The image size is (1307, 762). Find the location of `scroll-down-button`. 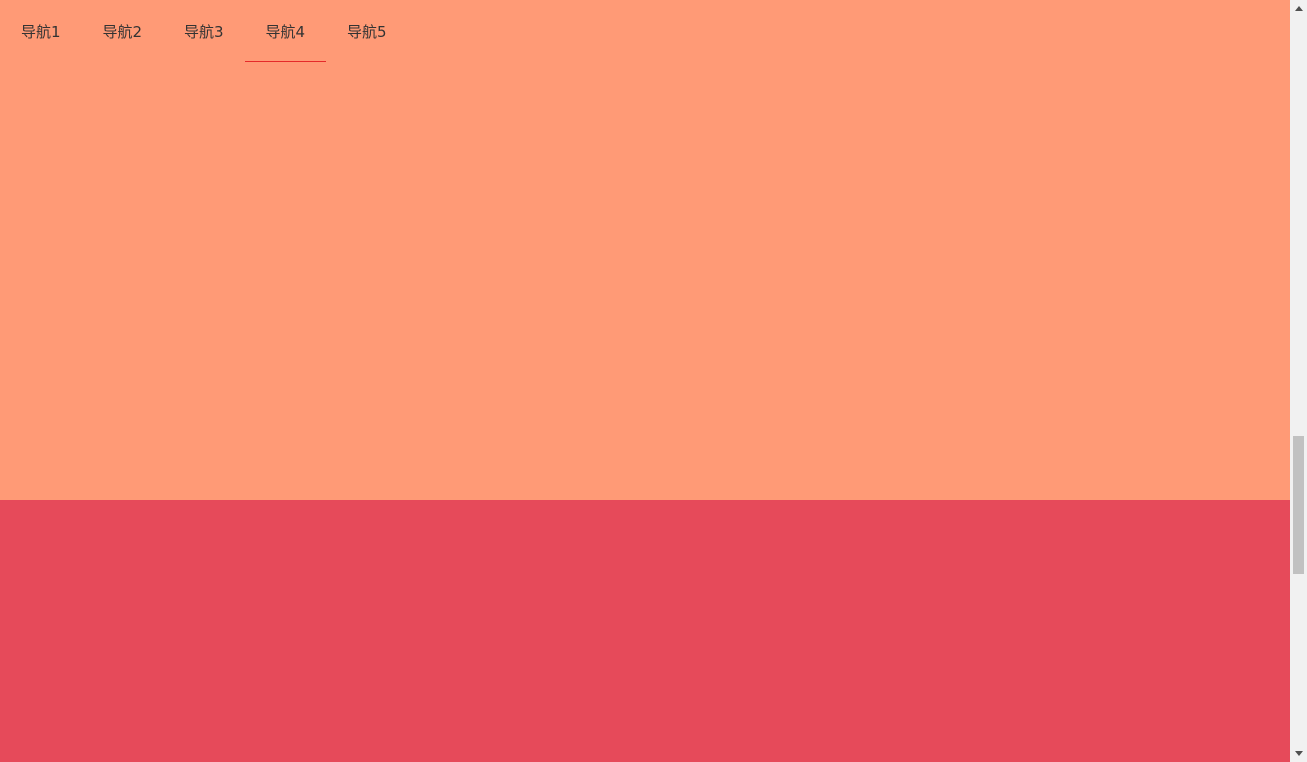

scroll-down-button is located at coordinates (1298, 753).